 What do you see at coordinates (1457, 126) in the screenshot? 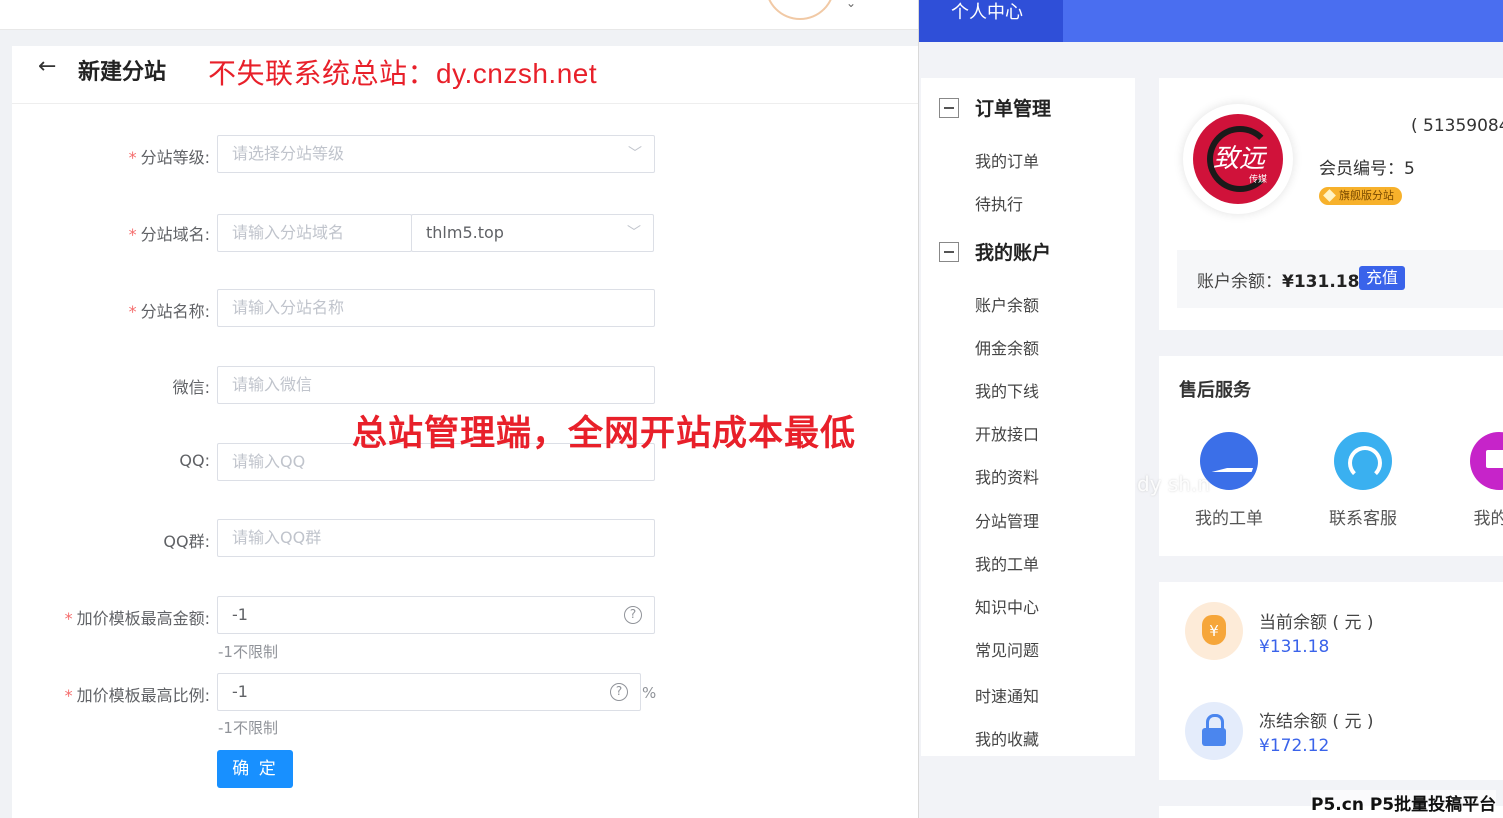
I see `member-id: ( 51359084` at bounding box center [1457, 126].